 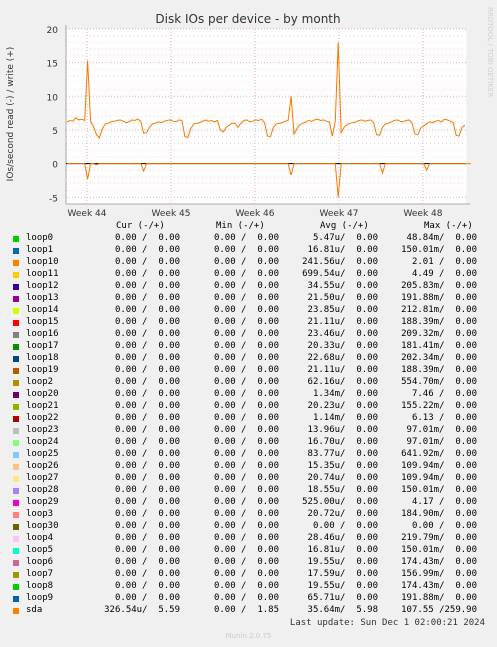 I want to click on y-axis-label: IOs/second read (-) / write (+), so click(x=11, y=114).